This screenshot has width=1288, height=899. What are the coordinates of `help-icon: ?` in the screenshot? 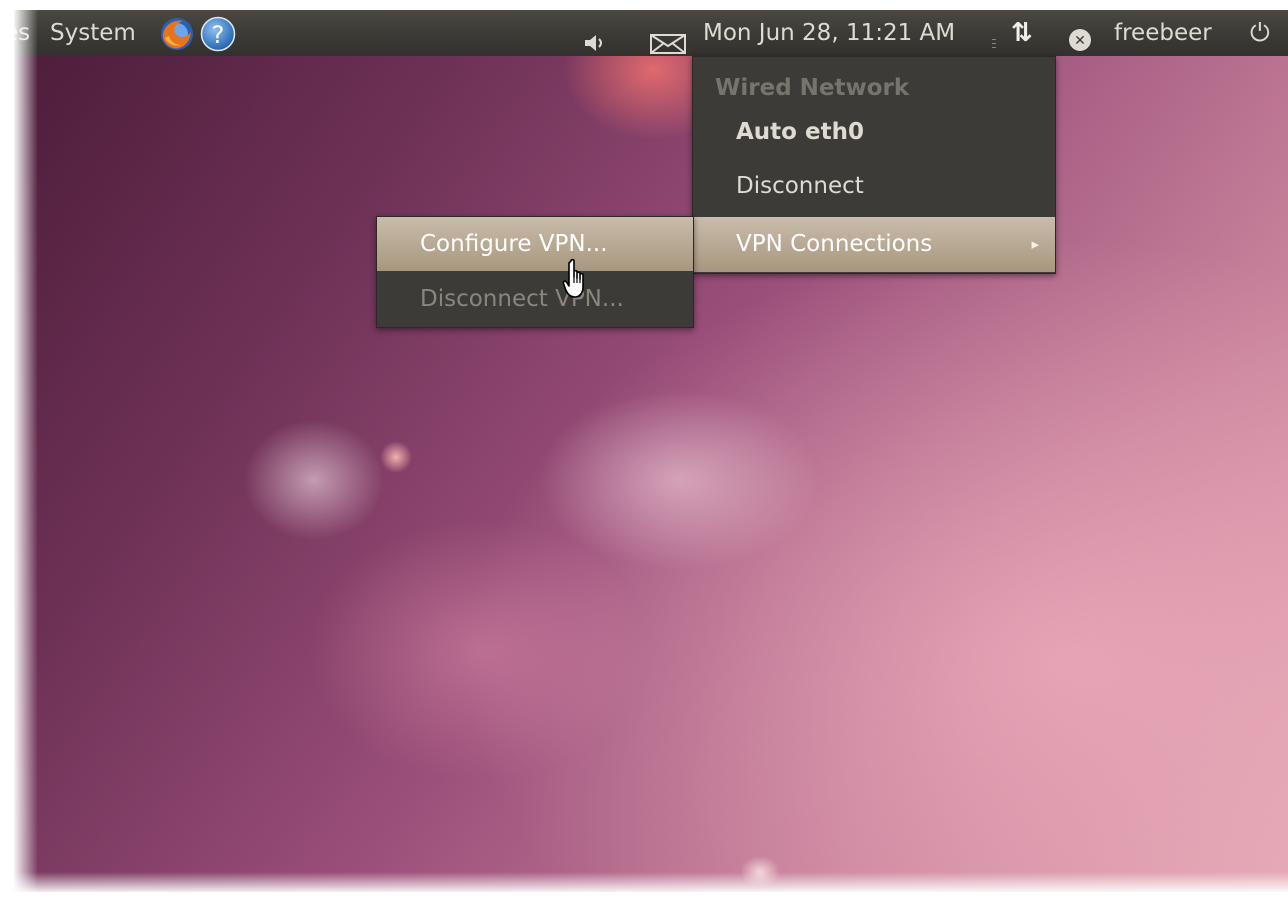 It's located at (218, 34).